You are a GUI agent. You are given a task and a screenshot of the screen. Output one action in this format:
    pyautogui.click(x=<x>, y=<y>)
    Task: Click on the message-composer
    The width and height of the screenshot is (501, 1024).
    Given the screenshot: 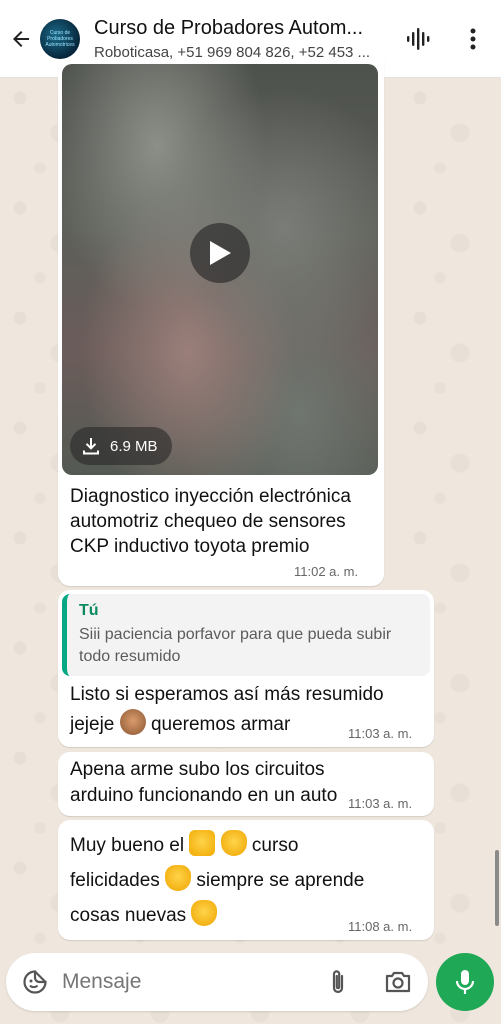 What is the action you would take?
    pyautogui.click(x=217, y=982)
    